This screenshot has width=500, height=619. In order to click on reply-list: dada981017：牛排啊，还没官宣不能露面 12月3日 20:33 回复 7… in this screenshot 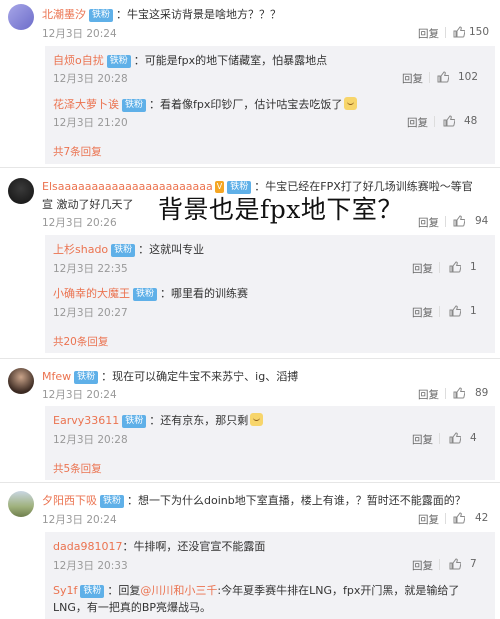, I will do `click(270, 575)`.